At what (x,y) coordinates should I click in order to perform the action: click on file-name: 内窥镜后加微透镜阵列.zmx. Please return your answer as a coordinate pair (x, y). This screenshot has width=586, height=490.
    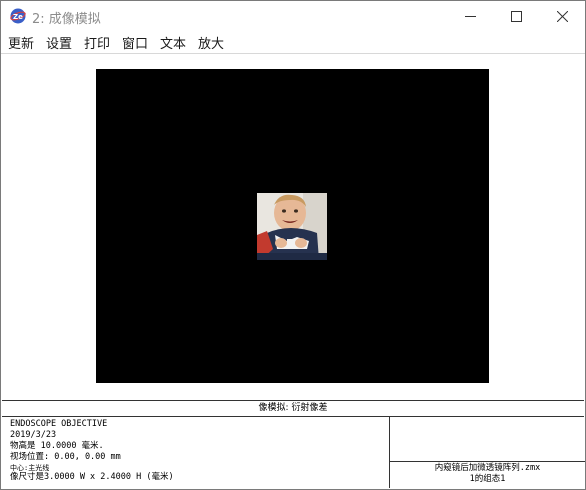
    Looking at the image, I should click on (487, 468).